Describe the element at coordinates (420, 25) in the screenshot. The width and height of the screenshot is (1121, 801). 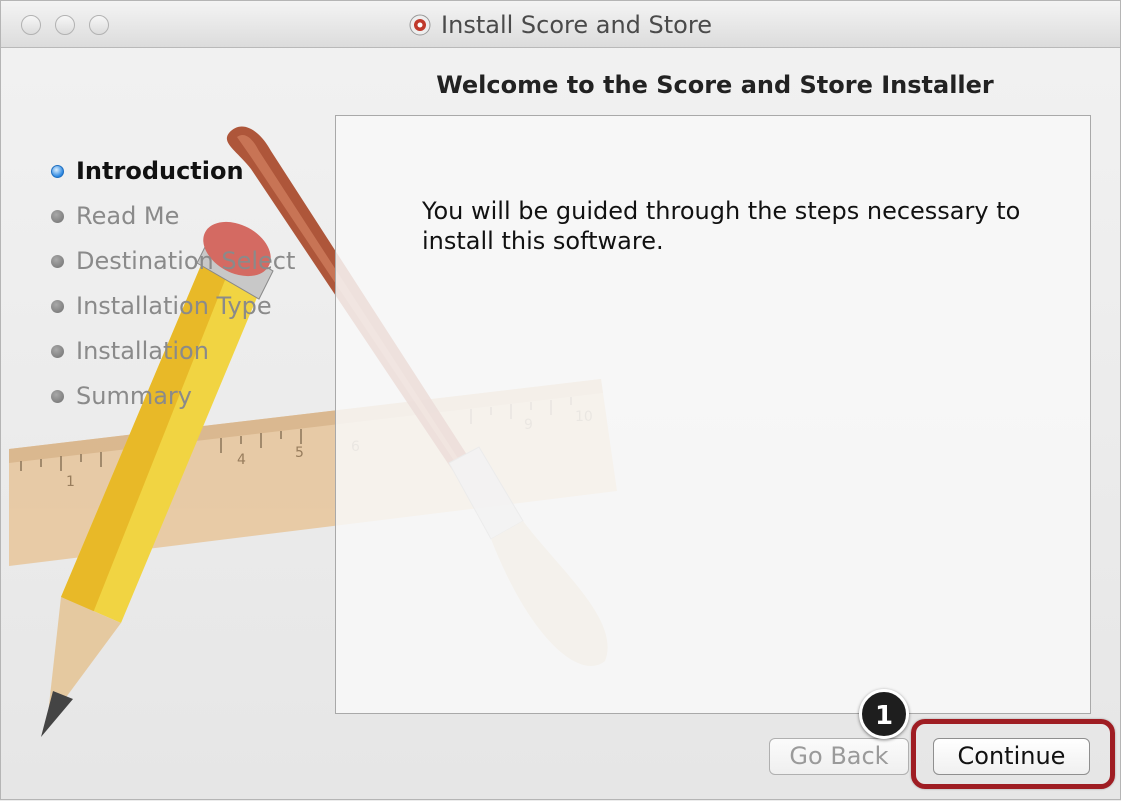
I see `app-icon` at that location.